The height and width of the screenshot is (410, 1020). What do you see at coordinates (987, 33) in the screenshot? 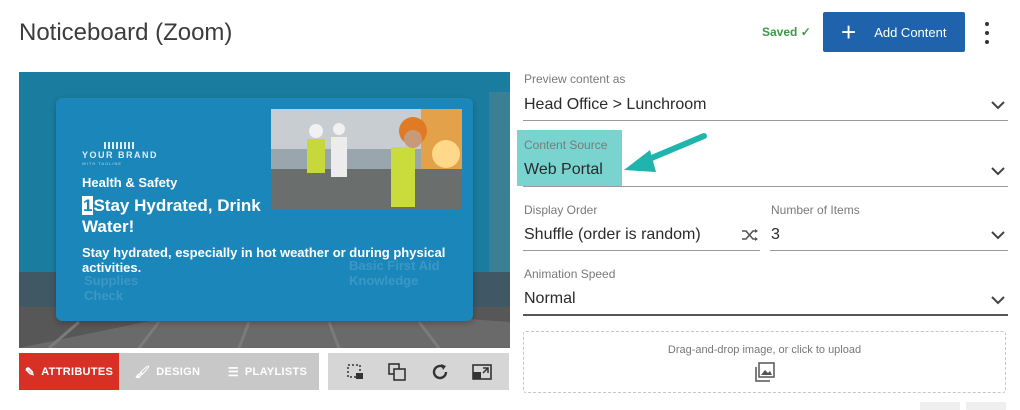
I see `more-options-icon` at bounding box center [987, 33].